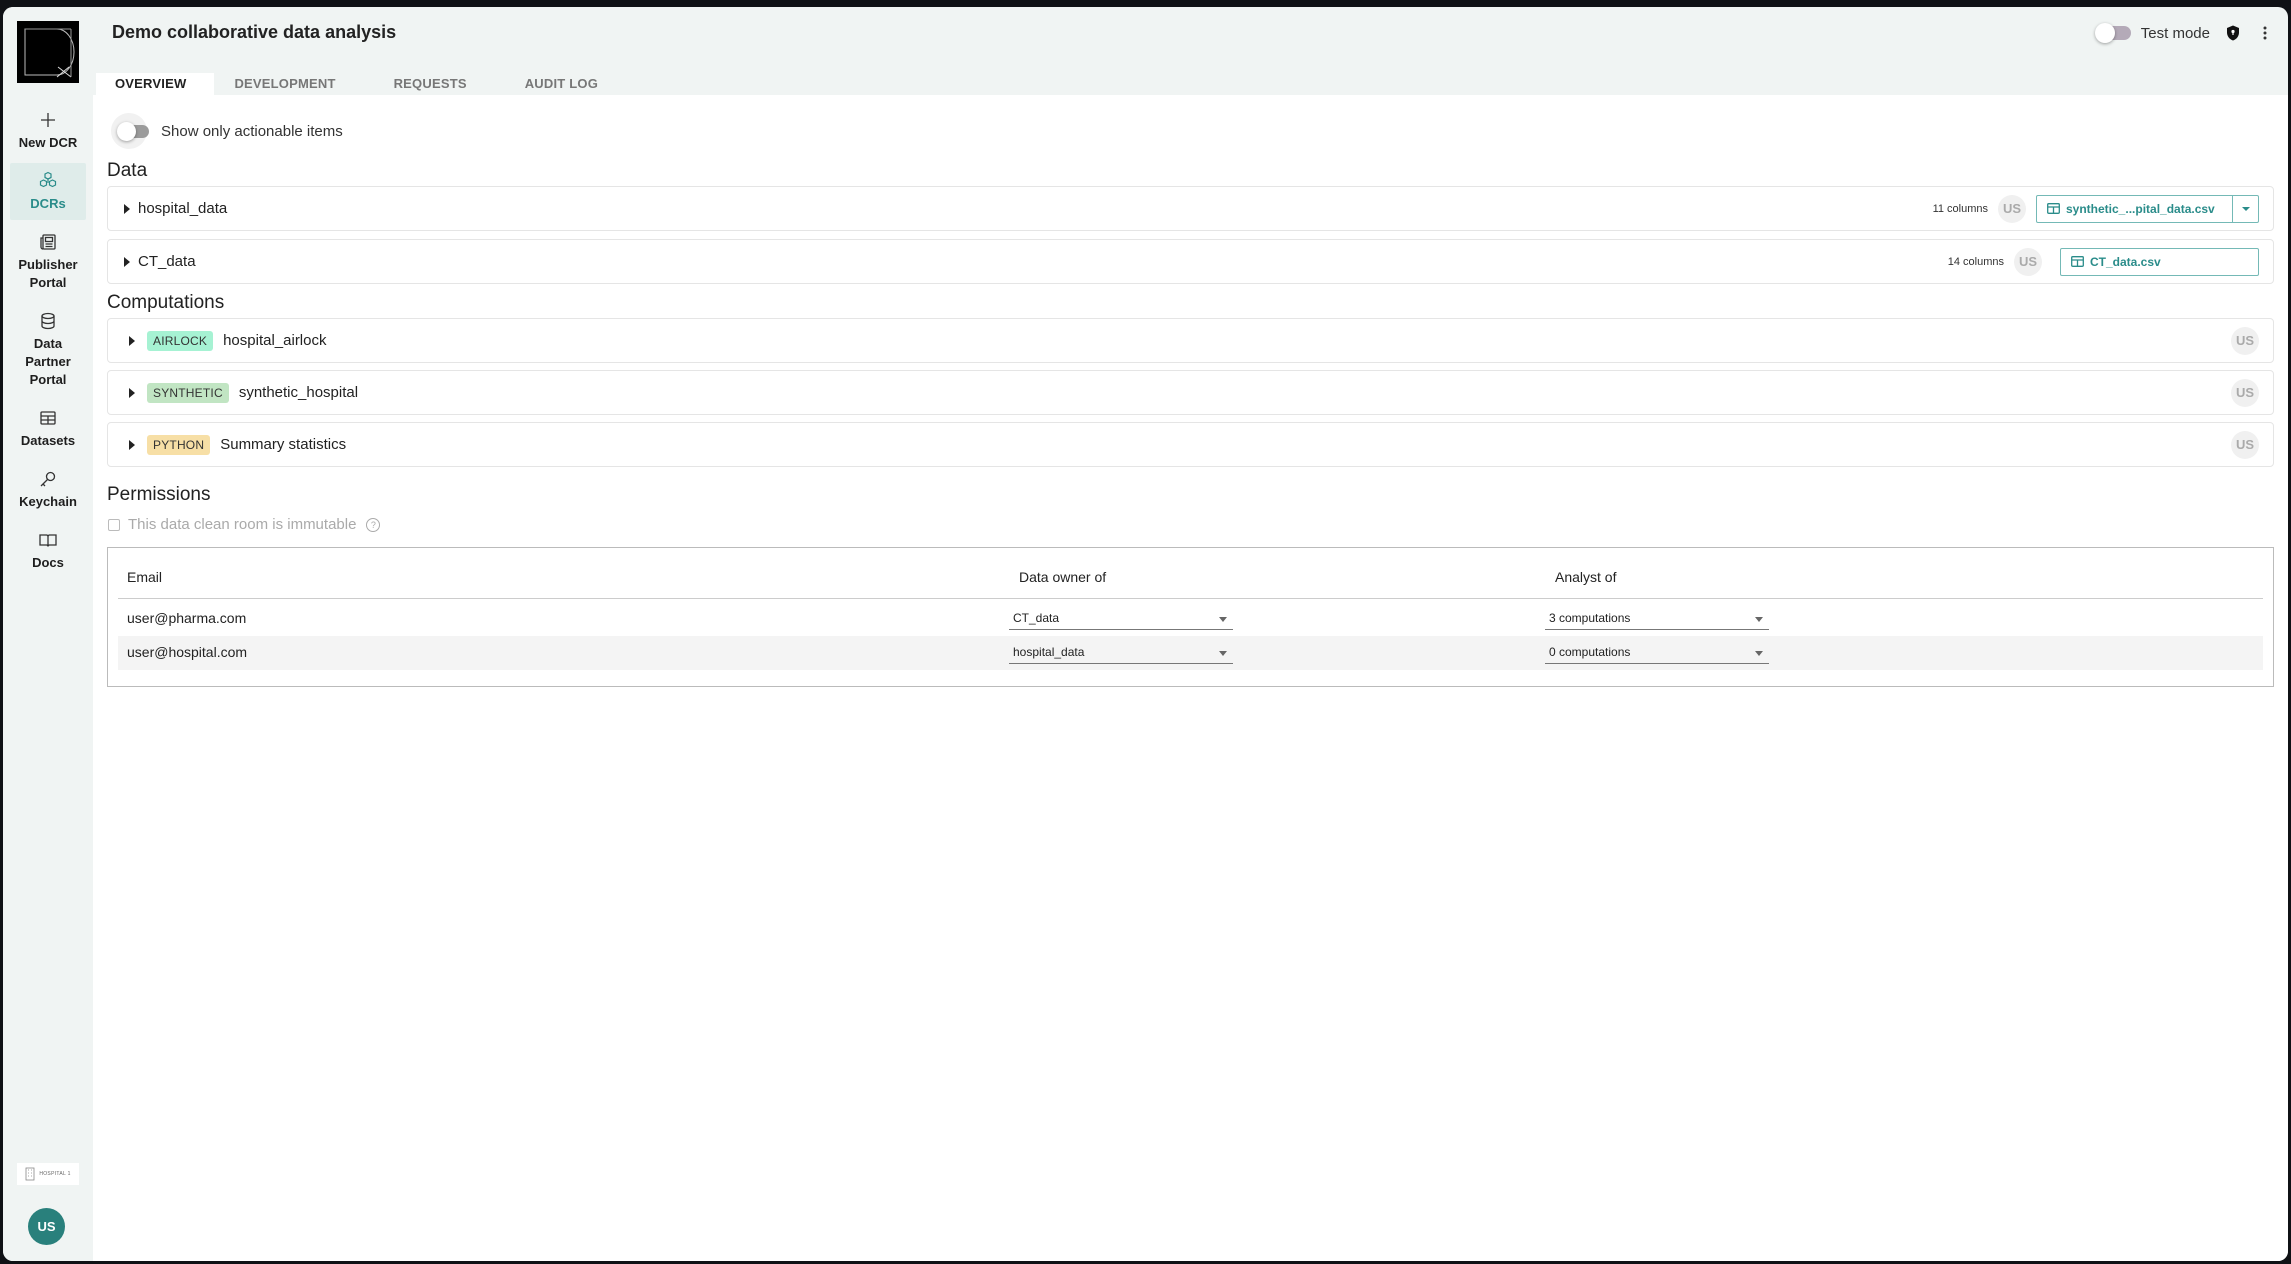 The width and height of the screenshot is (2291, 1264). What do you see at coordinates (48, 261) in the screenshot?
I see `sidebar-item-publisher-portal: Publisher Portal` at bounding box center [48, 261].